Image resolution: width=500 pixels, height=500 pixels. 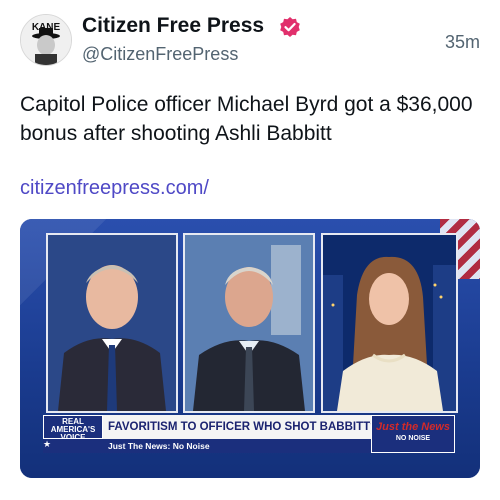 What do you see at coordinates (413, 438) in the screenshot?
I see `brand-logo-bottom: NO NOISE` at bounding box center [413, 438].